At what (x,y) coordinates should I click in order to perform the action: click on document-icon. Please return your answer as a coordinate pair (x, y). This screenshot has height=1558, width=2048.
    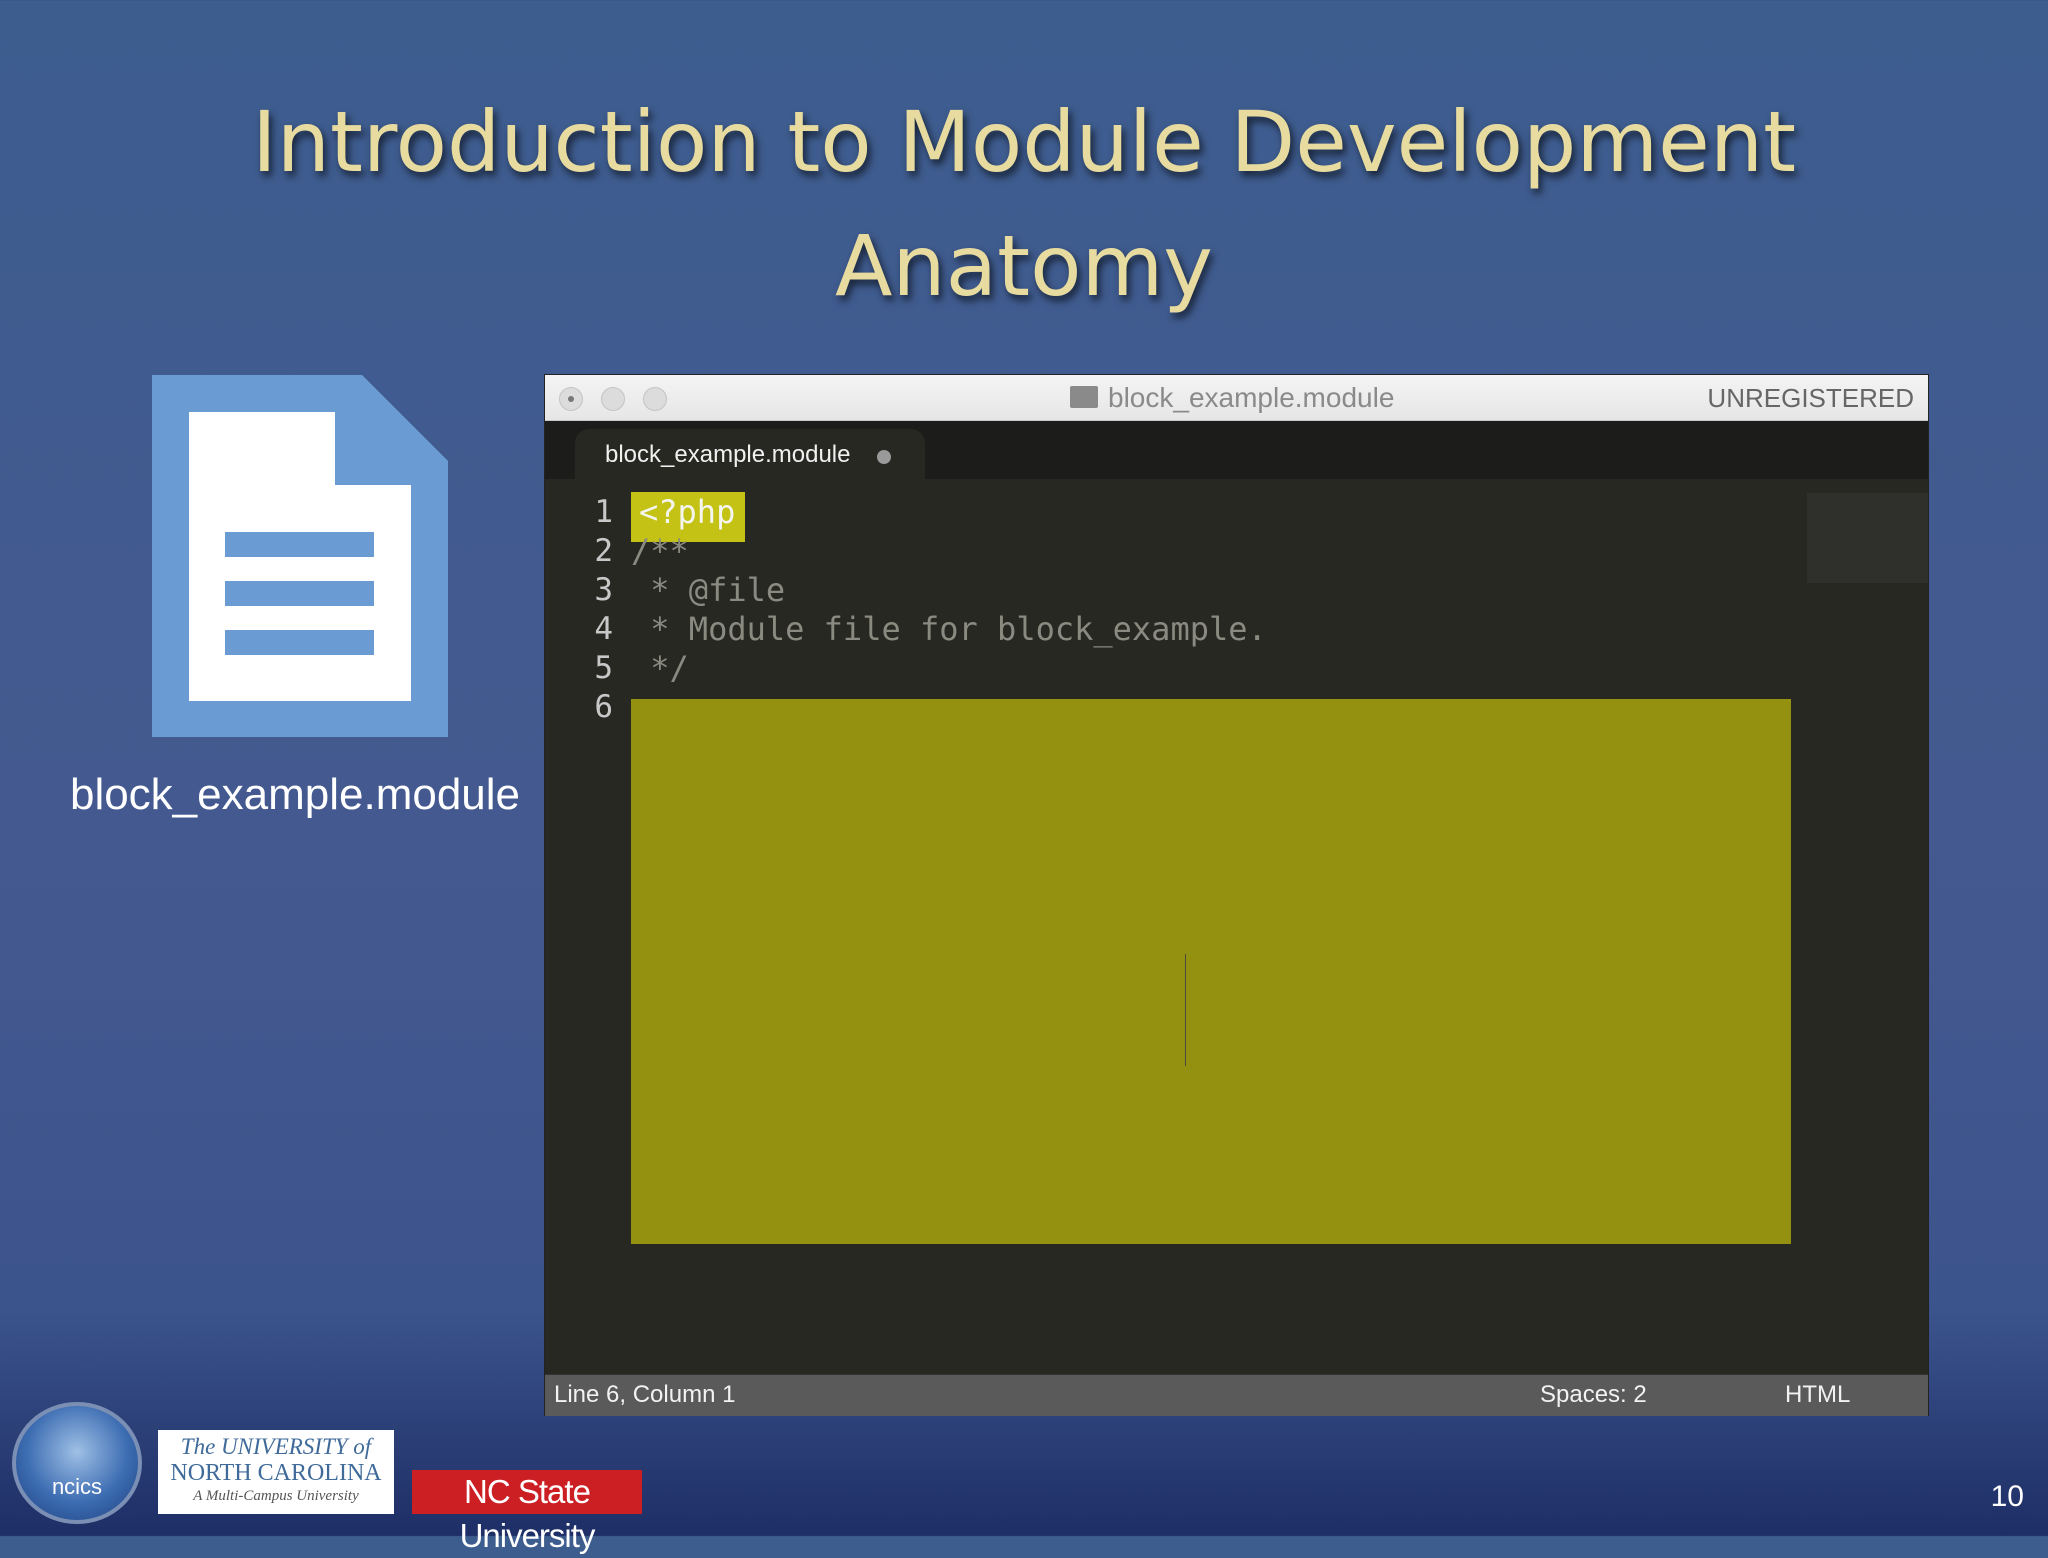
    Looking at the image, I should click on (300, 556).